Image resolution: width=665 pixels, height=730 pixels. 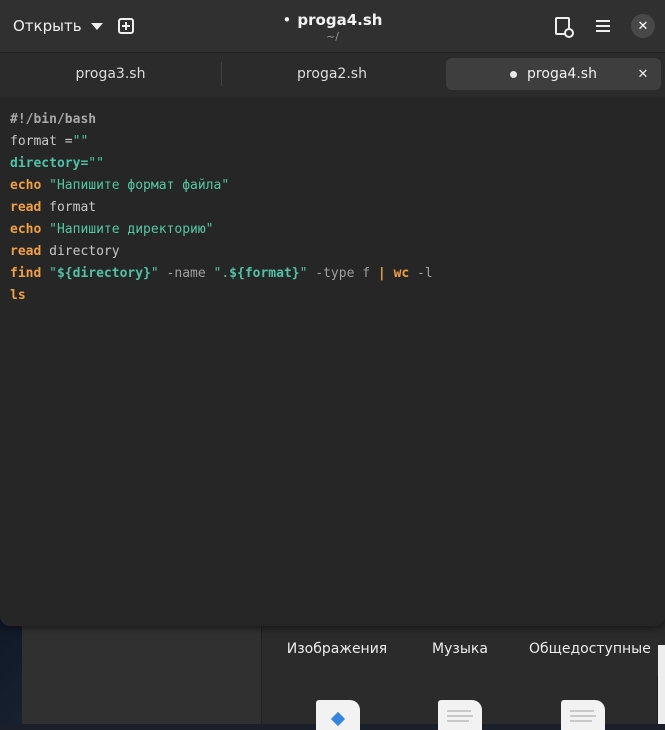 I want to click on tab-proga2: proga2.sh, so click(x=332, y=74).